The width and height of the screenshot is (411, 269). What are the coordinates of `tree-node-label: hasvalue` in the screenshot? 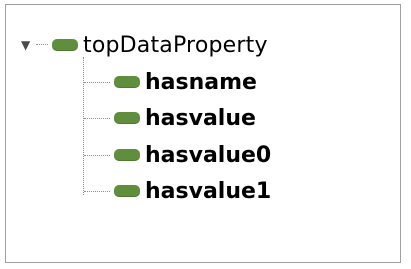 It's located at (200, 118).